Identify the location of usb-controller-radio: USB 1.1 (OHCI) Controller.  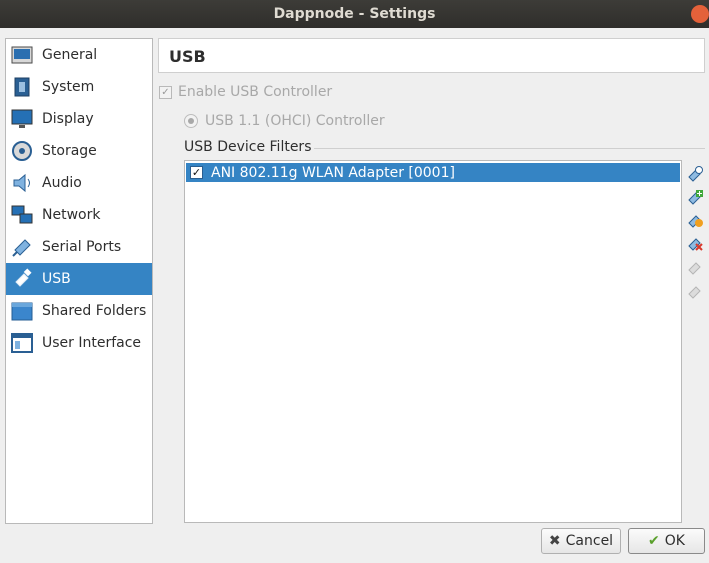
(284, 121).